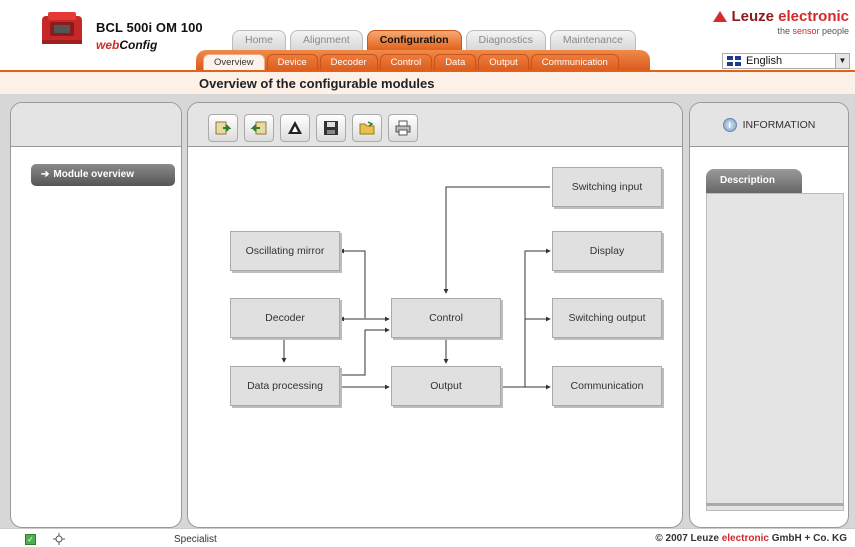 The width and height of the screenshot is (855, 547). What do you see at coordinates (59, 539) in the screenshot?
I see `network-icon` at bounding box center [59, 539].